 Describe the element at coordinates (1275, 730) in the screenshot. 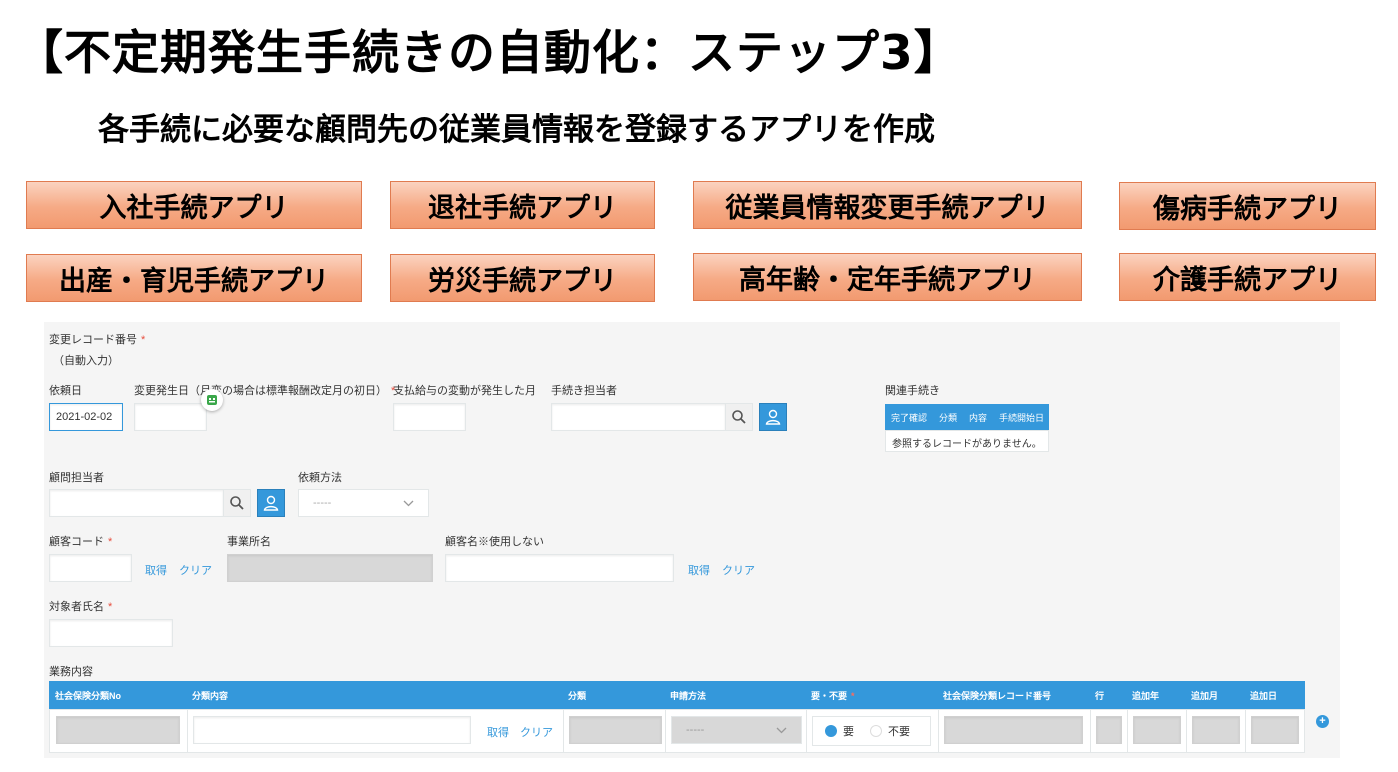

I see `added-day-field` at that location.